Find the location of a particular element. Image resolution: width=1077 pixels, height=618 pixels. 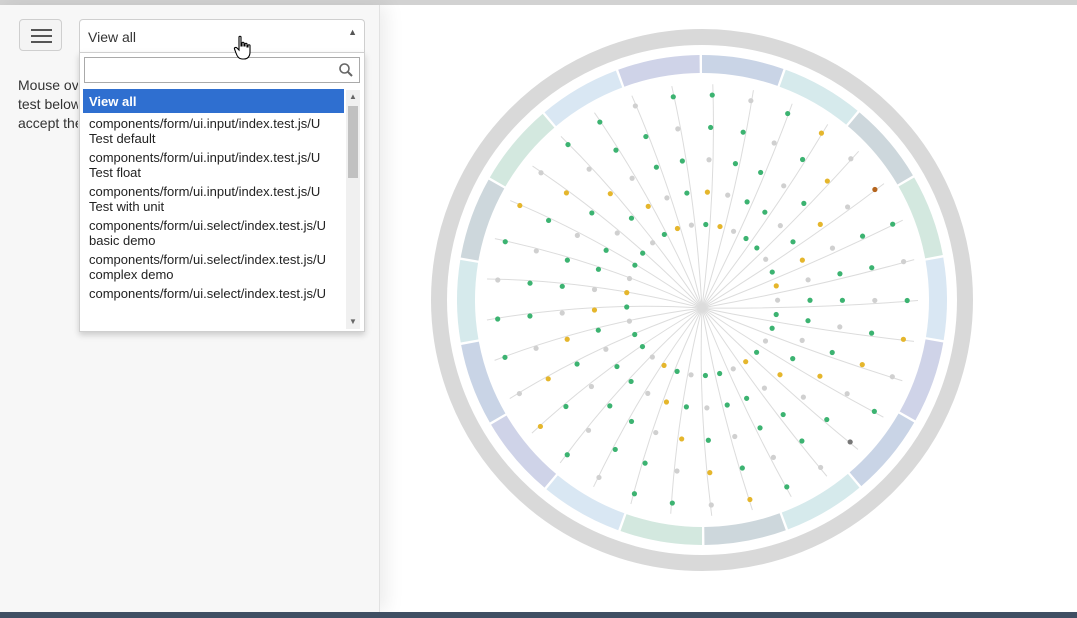

dropdown-scrollbar: ▲ ▼ is located at coordinates (353, 209).